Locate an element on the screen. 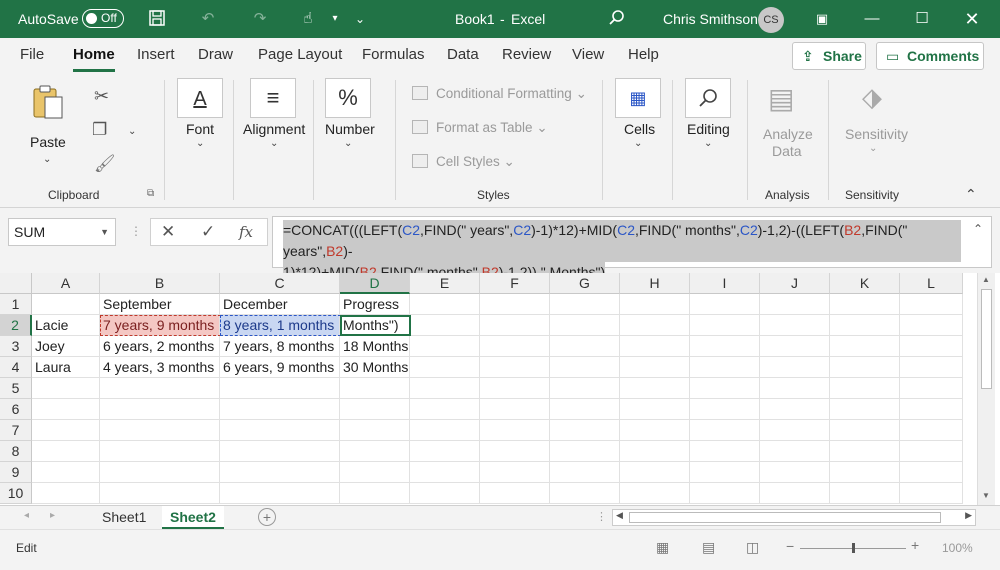 This screenshot has width=1000, height=570. row-header-5: 5 is located at coordinates (16, 388).